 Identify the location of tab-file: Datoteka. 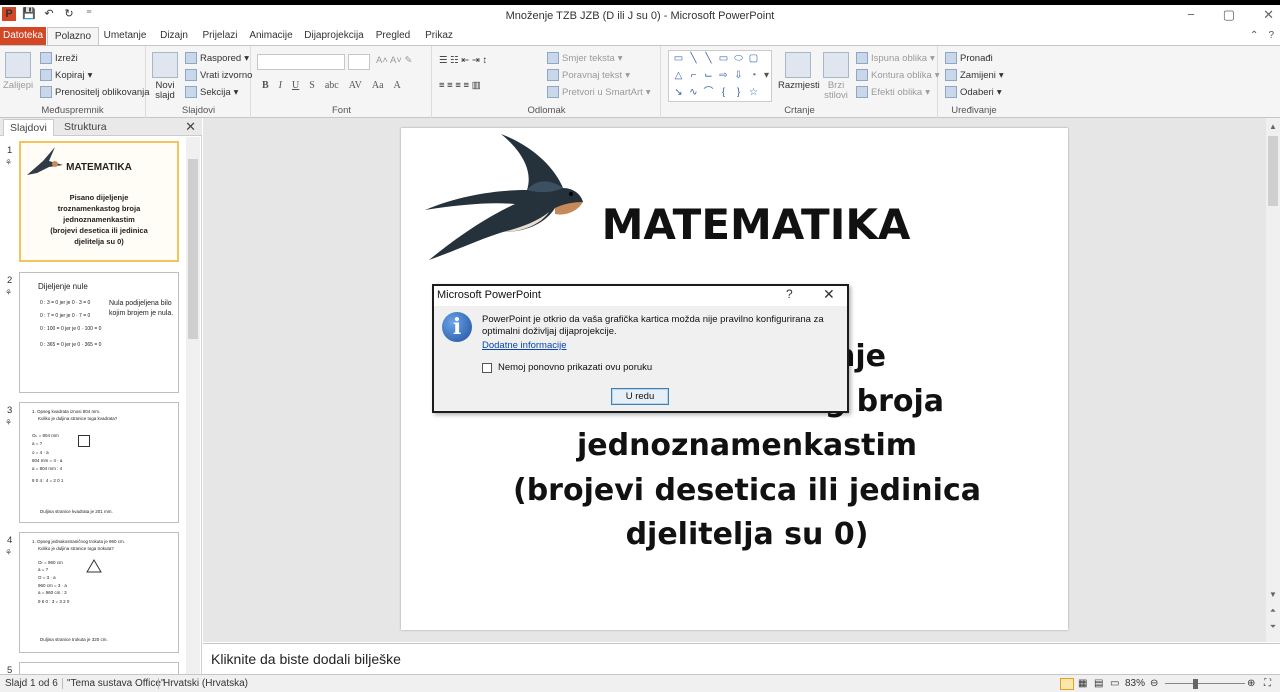
(23, 36).